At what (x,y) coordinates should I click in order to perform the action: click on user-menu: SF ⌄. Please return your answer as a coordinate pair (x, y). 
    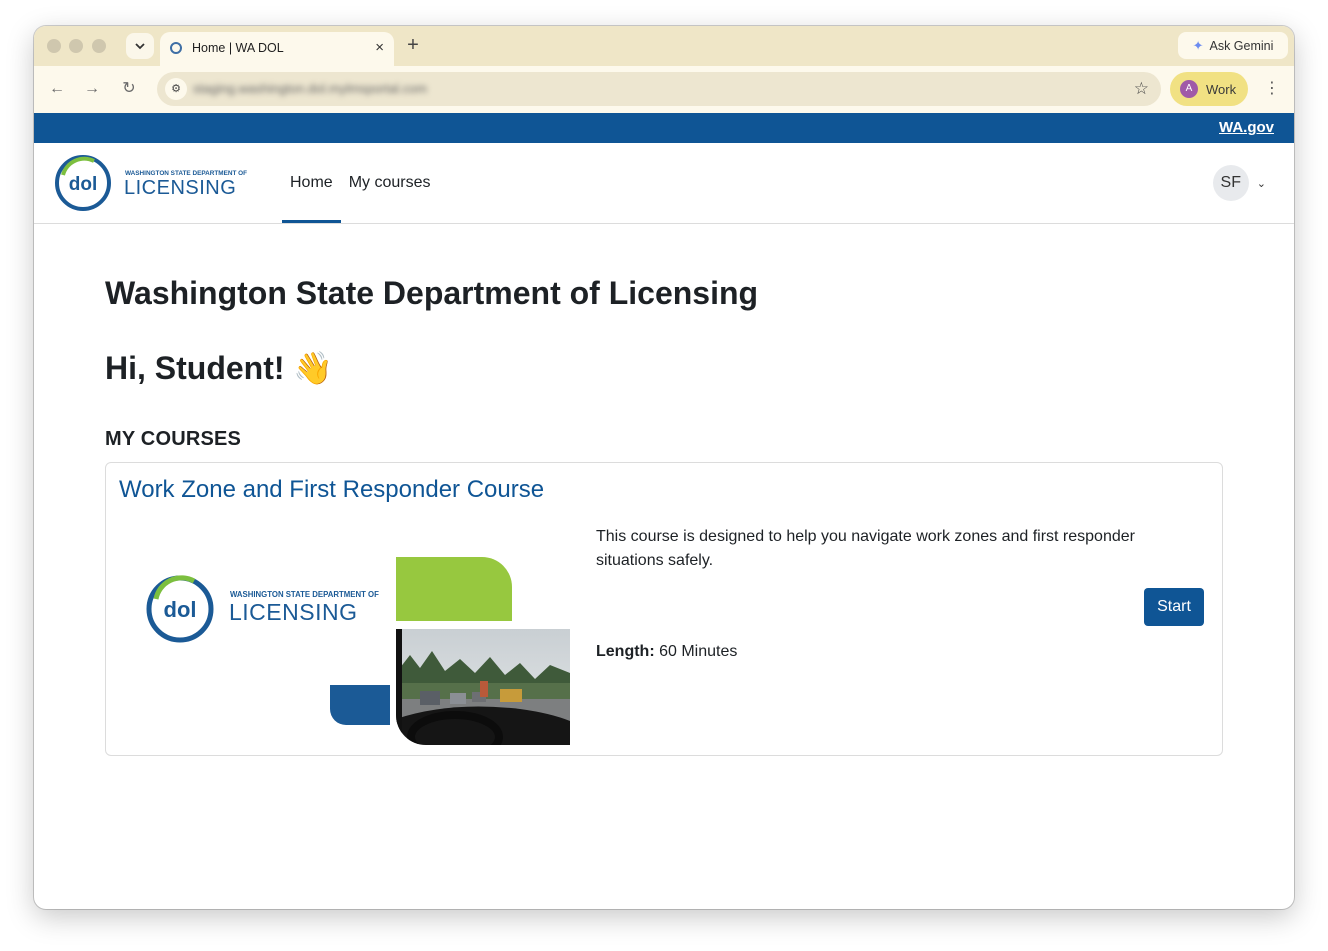
    Looking at the image, I should click on (1239, 183).